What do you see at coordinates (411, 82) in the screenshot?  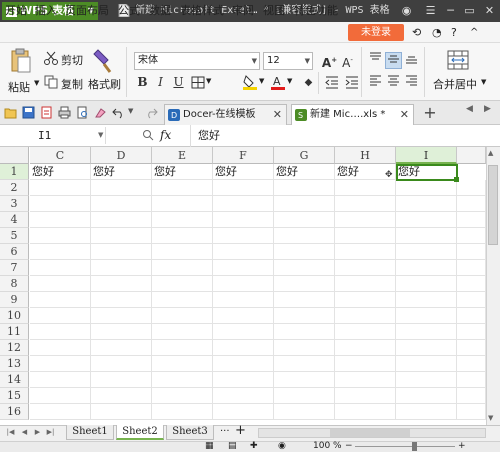 I see `align-right-icon` at bounding box center [411, 82].